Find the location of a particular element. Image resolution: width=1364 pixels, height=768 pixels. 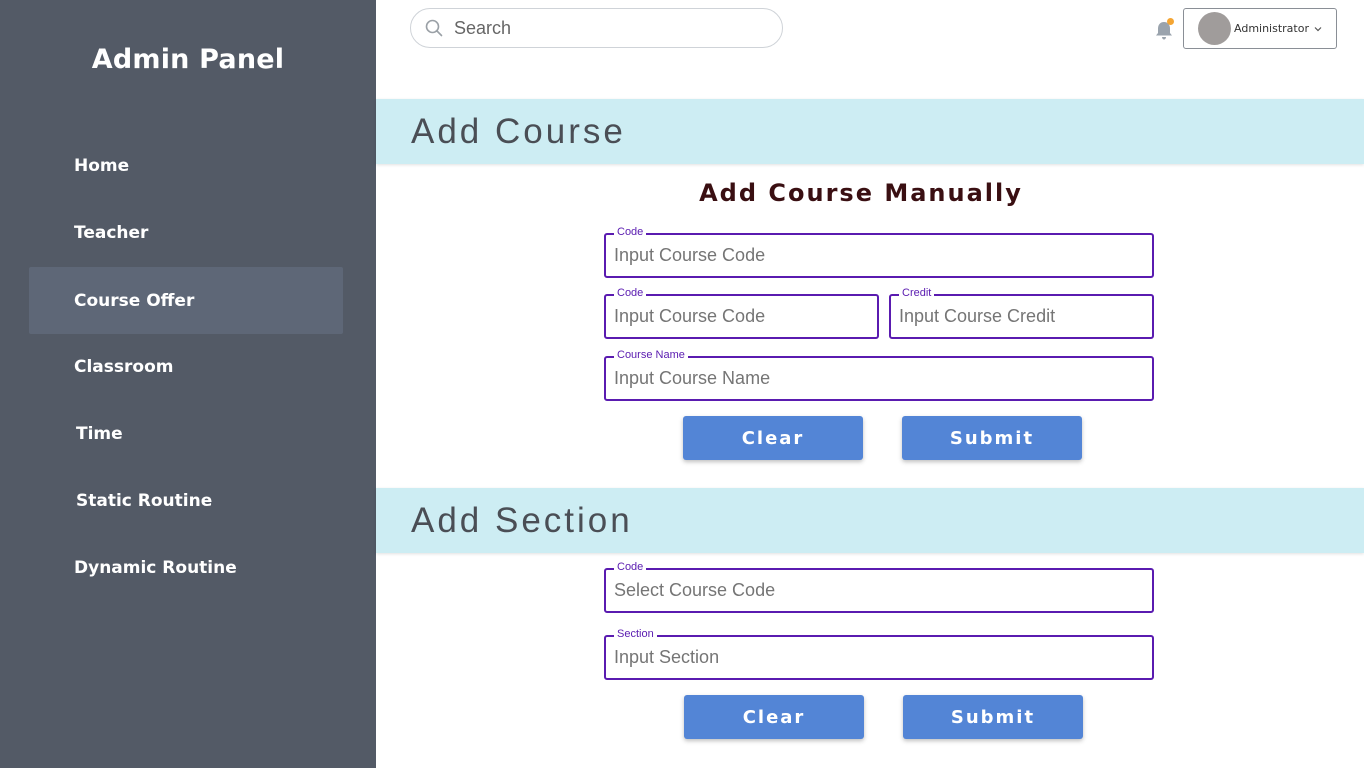

user-menu: Administrator is located at coordinates (1260, 28).